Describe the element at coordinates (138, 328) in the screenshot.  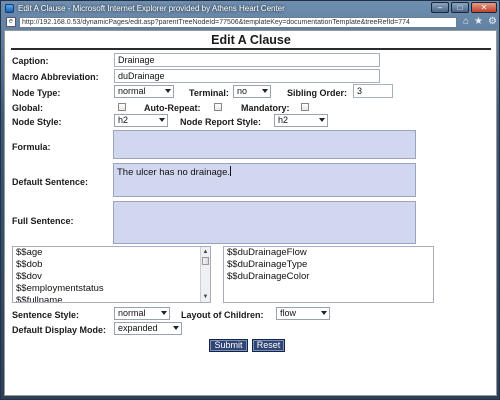
I see `default-display-mode-value: expanded` at that location.